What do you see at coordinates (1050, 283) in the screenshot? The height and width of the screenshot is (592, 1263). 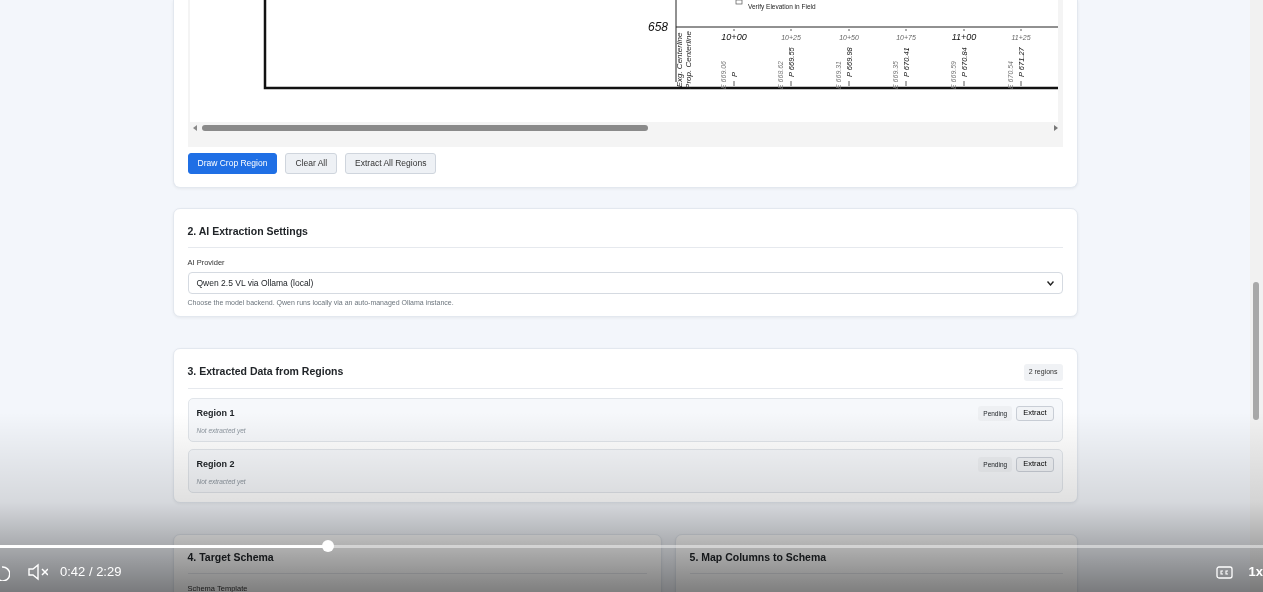 I see `chevron-icon` at bounding box center [1050, 283].